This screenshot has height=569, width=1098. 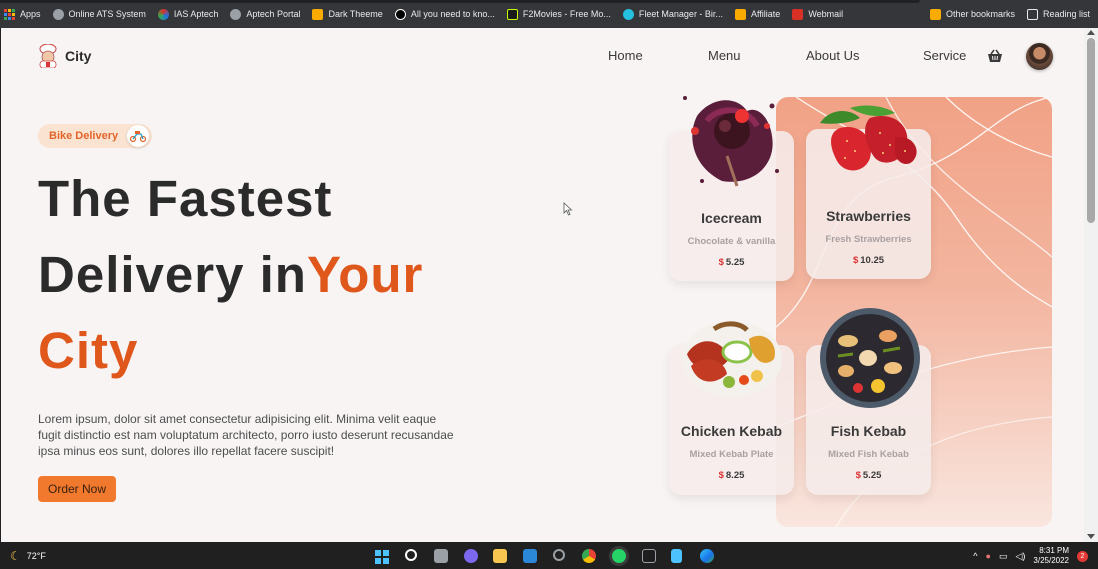 I want to click on teams-chat-icon, so click(x=471, y=556).